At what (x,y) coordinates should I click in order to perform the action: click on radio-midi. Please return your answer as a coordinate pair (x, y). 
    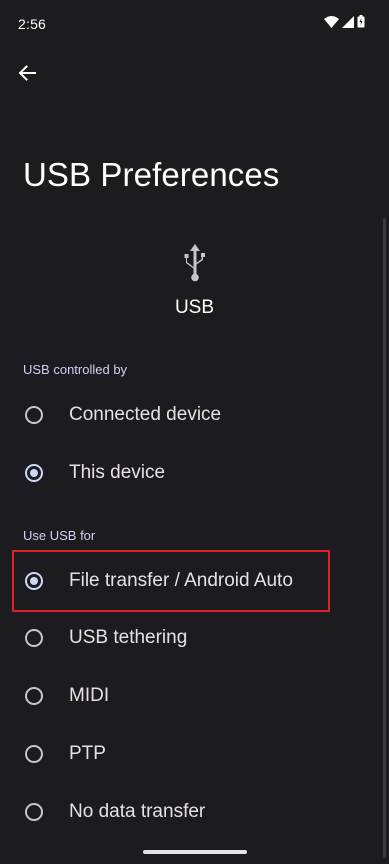
    Looking at the image, I should click on (34, 696).